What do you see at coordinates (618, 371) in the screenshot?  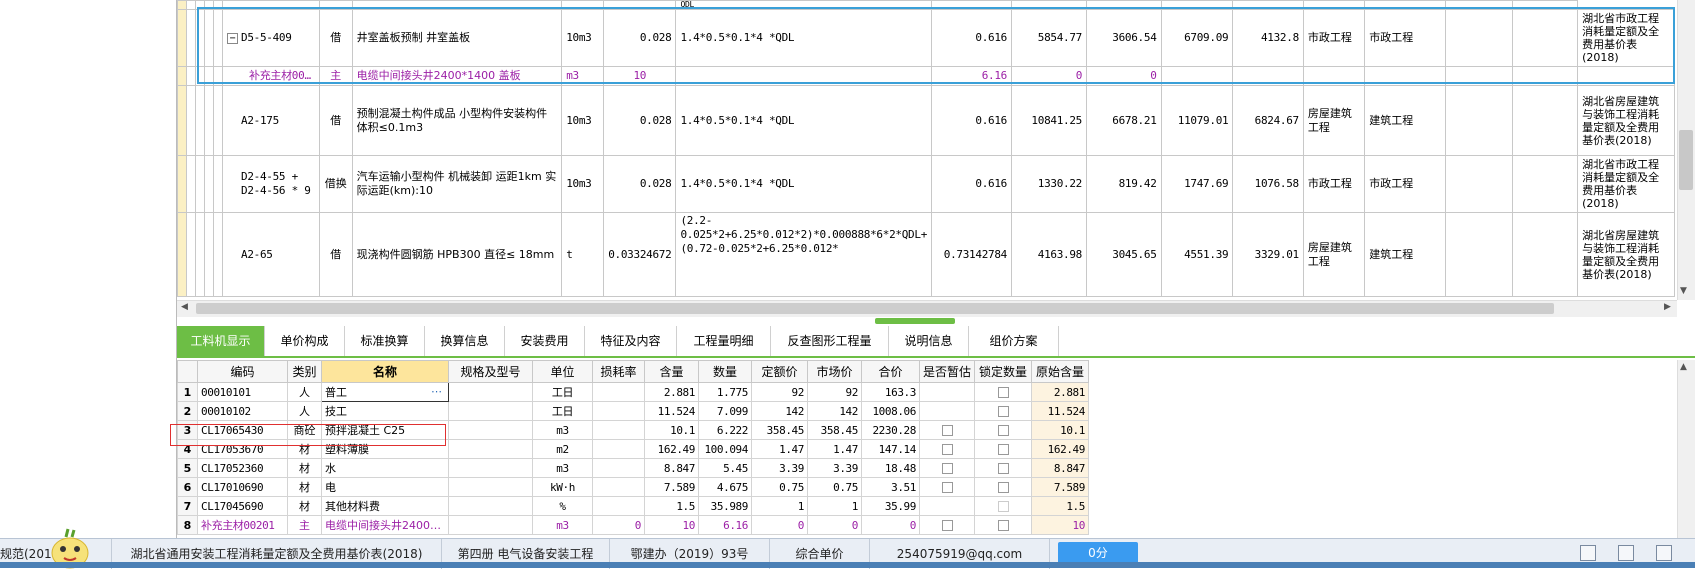 I see `col-header-loss-rate: 损耗率` at bounding box center [618, 371].